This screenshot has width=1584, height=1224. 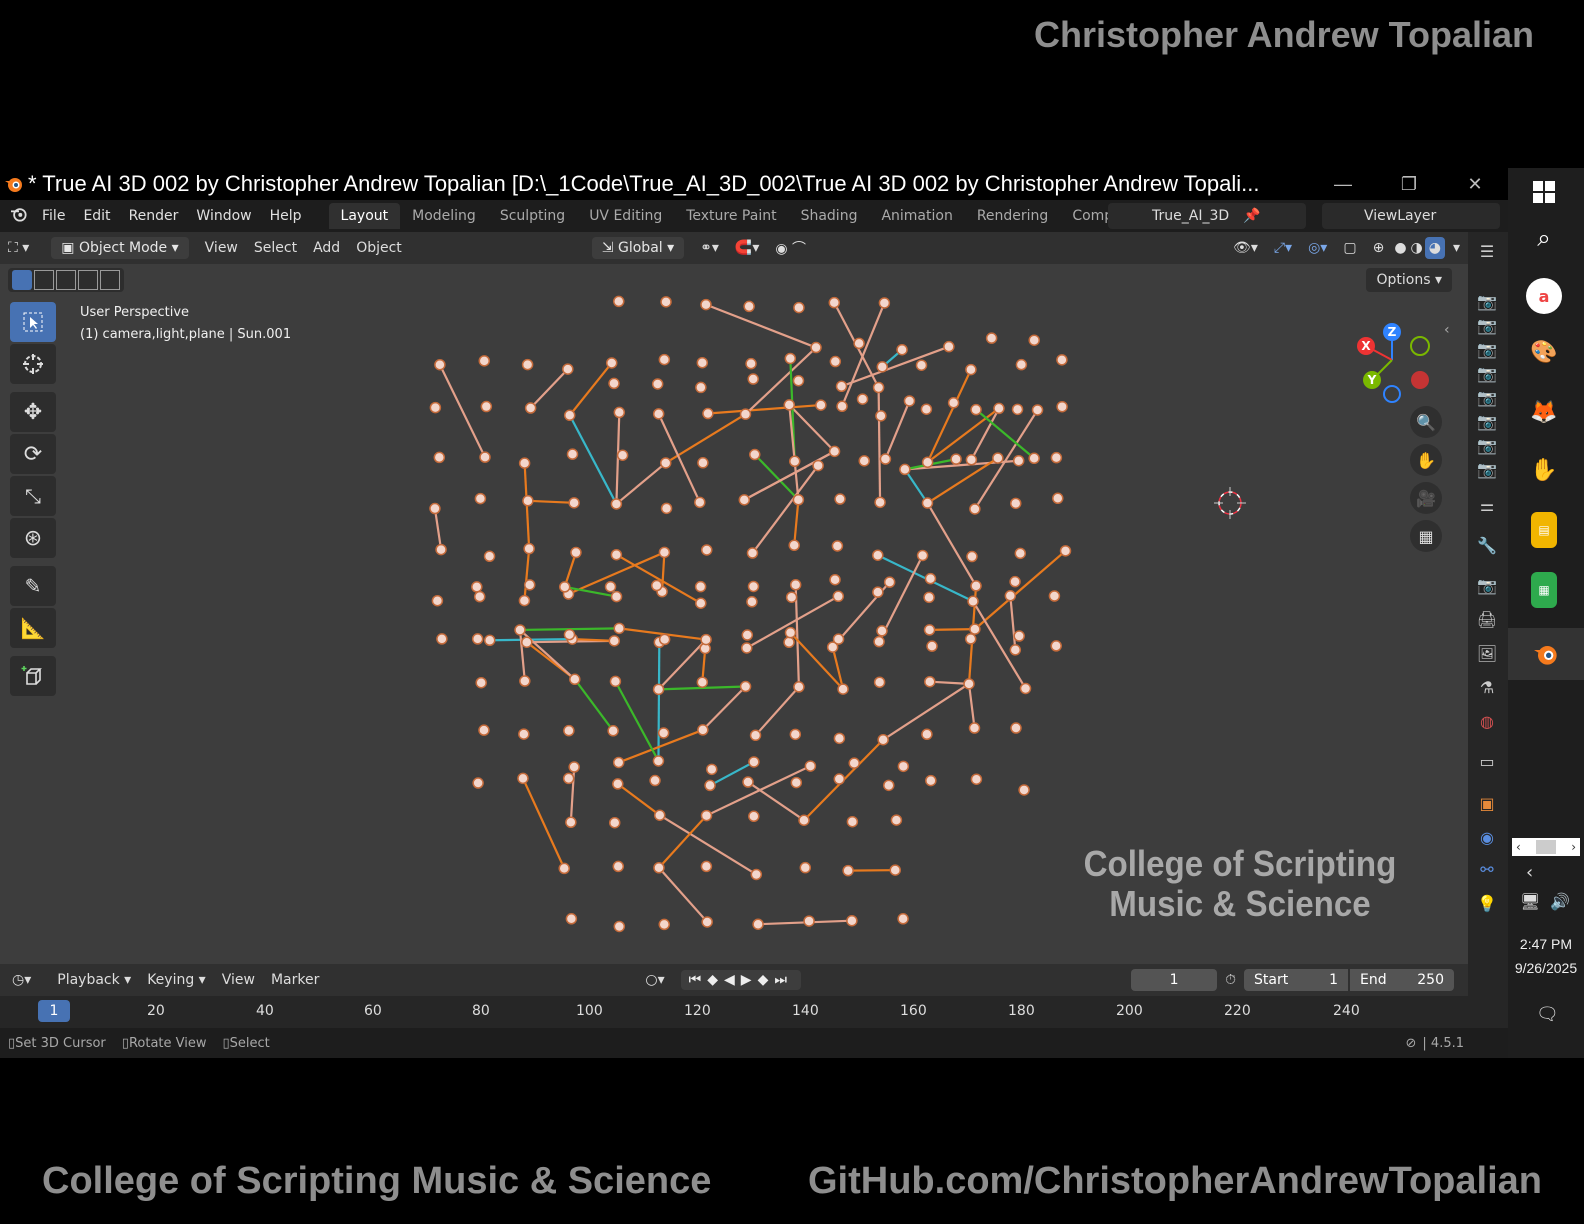 I want to click on measure-tool: 📐, so click(x=33, y=628).